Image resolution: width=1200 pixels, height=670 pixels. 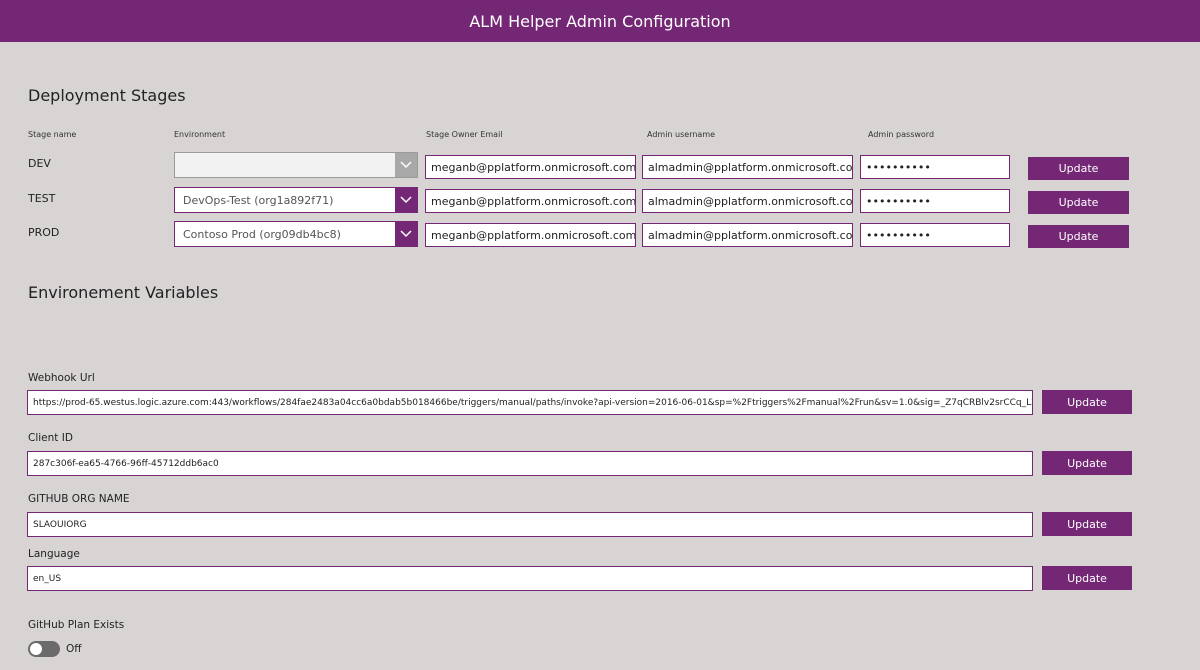 What do you see at coordinates (61, 378) in the screenshot?
I see `webhook-url-label: Webhook Url` at bounding box center [61, 378].